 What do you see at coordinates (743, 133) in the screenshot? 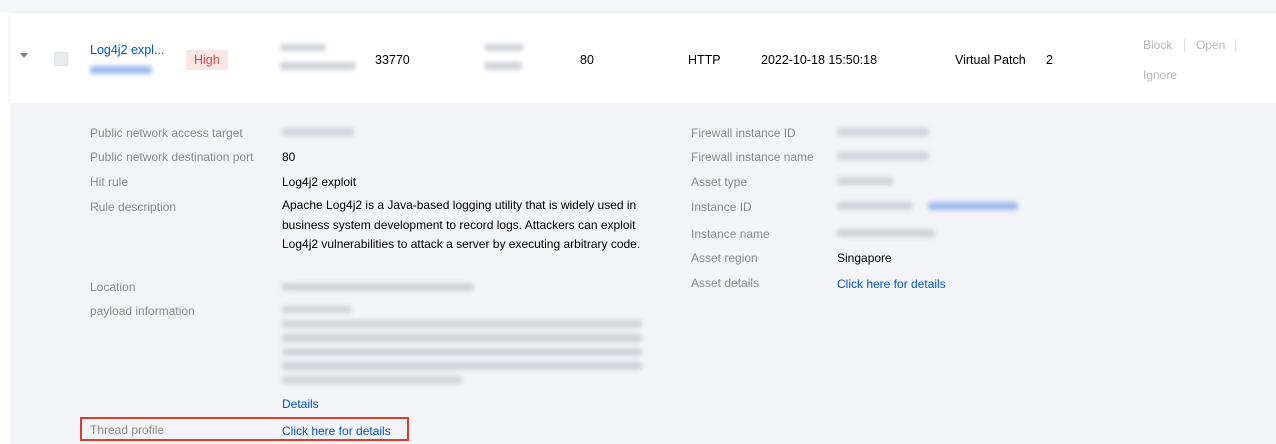
I see `firewall-instance-id-label: Firewall instance ID` at bounding box center [743, 133].